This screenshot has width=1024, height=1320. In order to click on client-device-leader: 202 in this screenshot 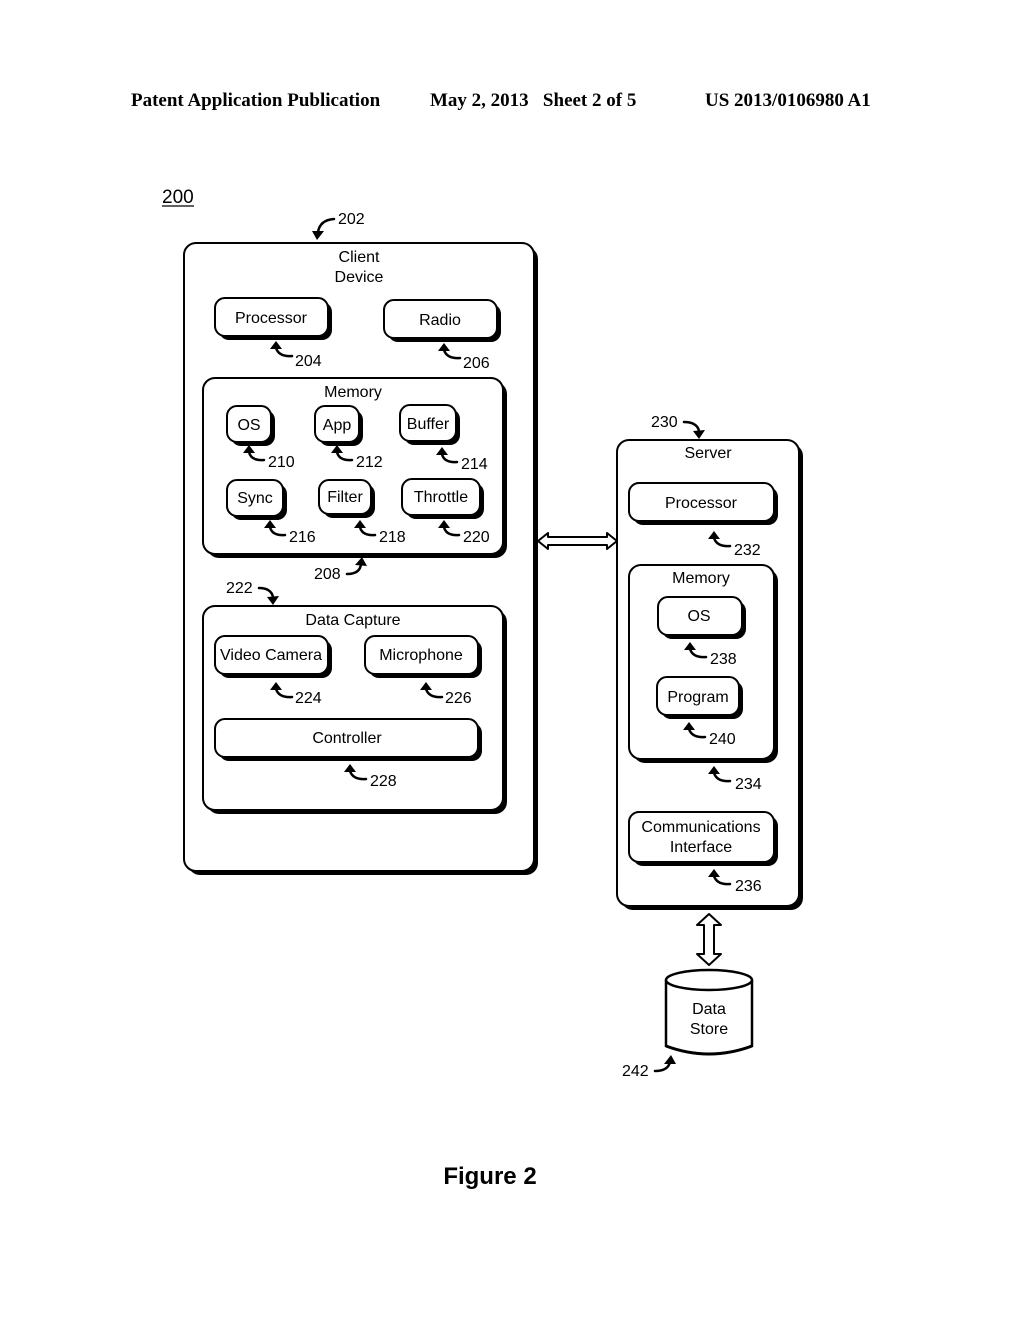, I will do `click(338, 225)`.